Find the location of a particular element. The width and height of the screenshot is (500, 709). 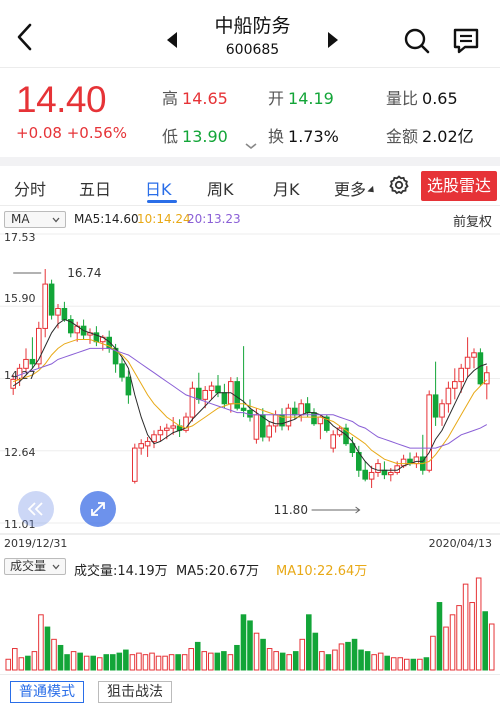

current-price: 14.40 is located at coordinates (61, 99).